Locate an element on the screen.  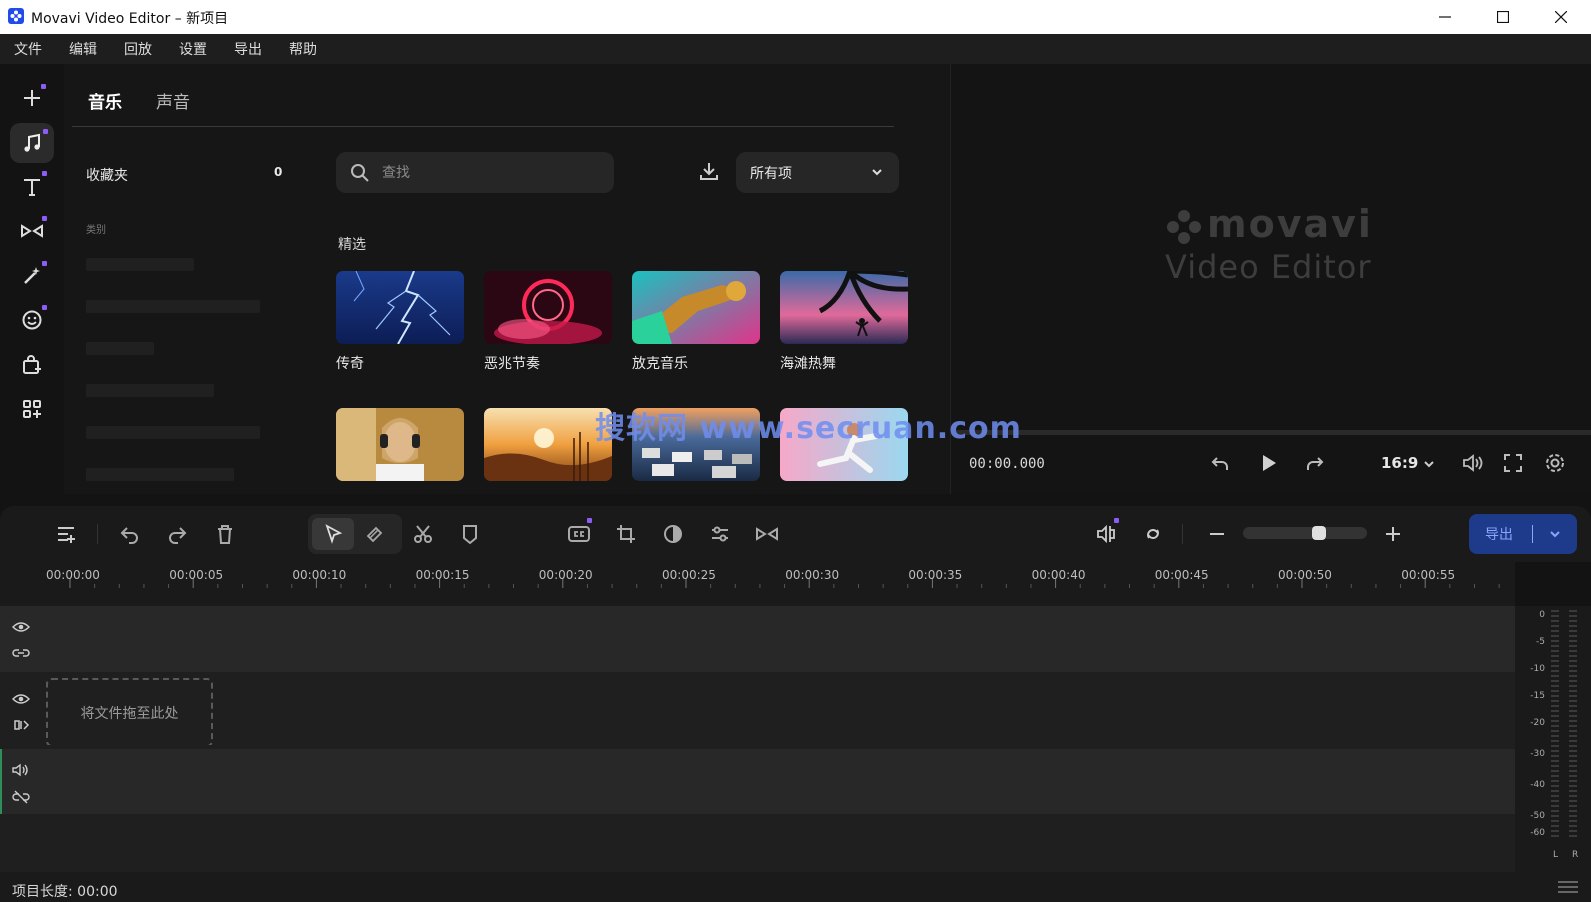
magnet-link-icon is located at coordinates (1153, 534).